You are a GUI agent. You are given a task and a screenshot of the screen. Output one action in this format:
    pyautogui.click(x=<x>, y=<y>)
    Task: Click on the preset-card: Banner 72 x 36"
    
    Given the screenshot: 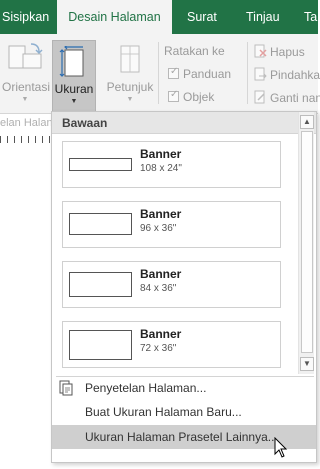 What is the action you would take?
    pyautogui.click(x=171, y=344)
    